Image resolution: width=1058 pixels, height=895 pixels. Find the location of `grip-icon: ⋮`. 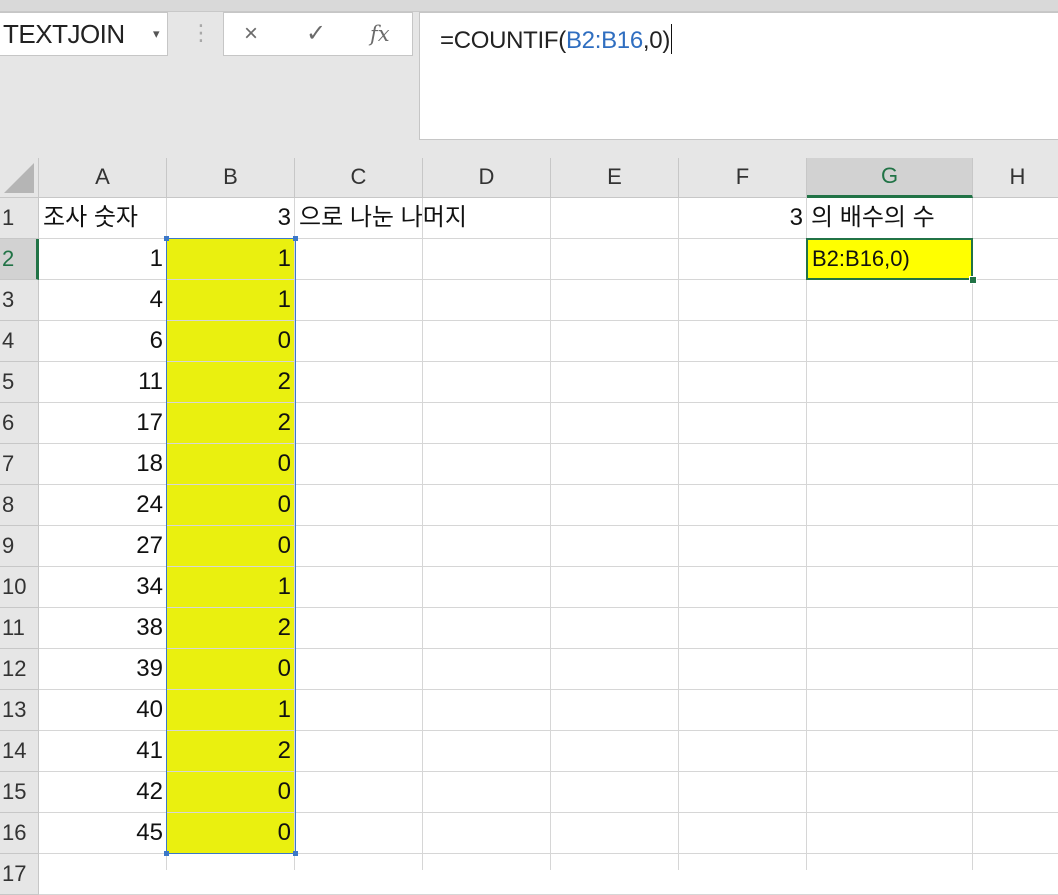

grip-icon: ⋮ is located at coordinates (201, 32).